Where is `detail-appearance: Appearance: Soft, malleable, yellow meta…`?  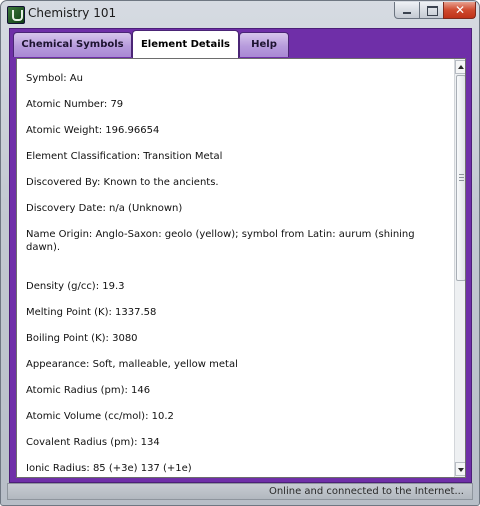
detail-appearance: Appearance: Soft, malleable, yellow meta… is located at coordinates (132, 364).